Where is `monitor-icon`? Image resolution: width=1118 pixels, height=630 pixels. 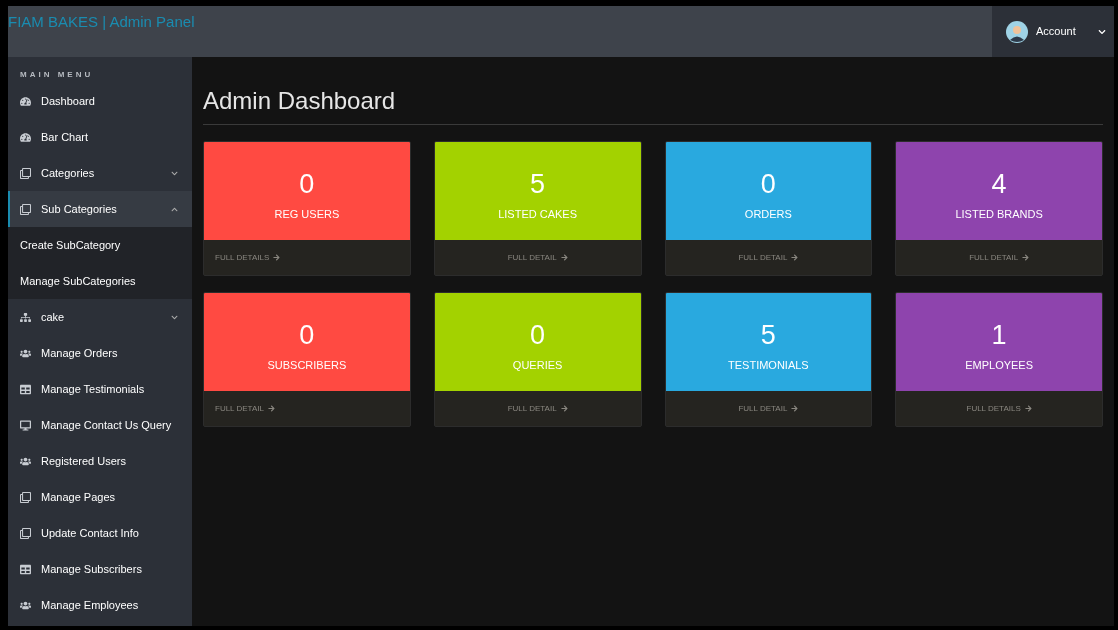 monitor-icon is located at coordinates (25, 425).